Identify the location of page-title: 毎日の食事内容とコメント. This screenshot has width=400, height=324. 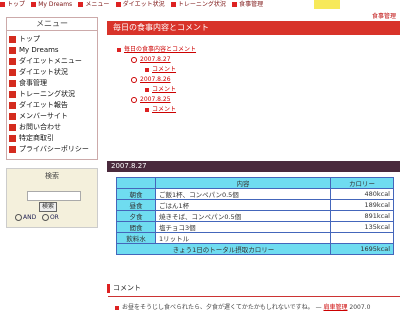
(253, 28).